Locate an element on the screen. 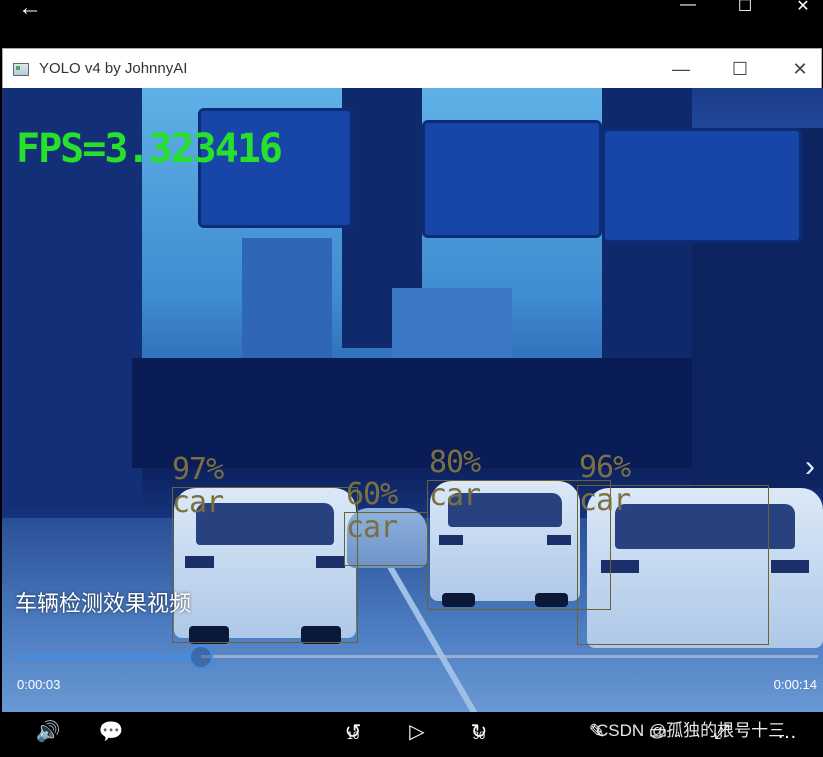 This screenshot has width=823, height=757. skip-back-label: 10 is located at coordinates (353, 736).